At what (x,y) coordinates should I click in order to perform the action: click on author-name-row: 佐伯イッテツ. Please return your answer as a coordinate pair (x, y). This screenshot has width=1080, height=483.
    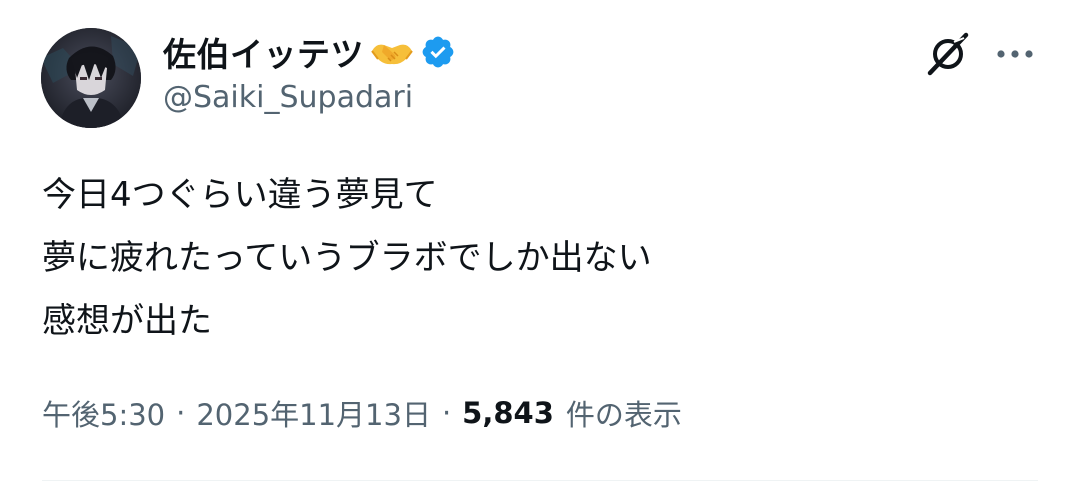
    Looking at the image, I should click on (309, 52).